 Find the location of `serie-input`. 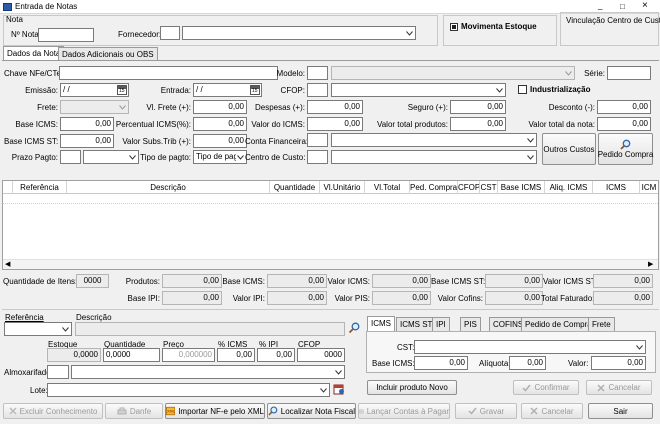

serie-input is located at coordinates (629, 73).